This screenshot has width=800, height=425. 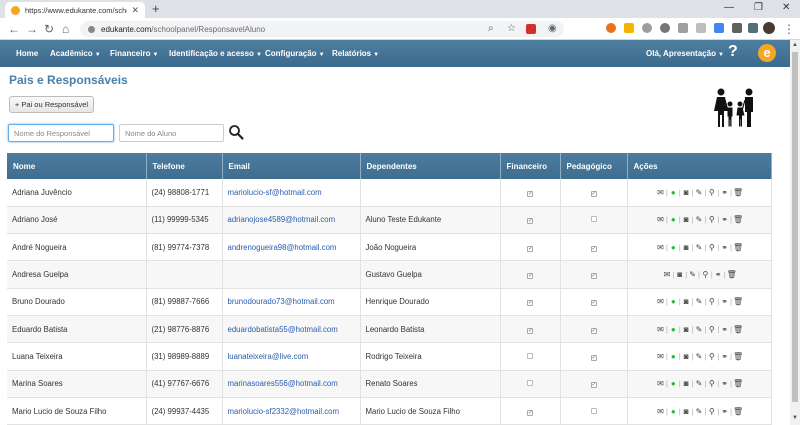 What do you see at coordinates (795, 227) in the screenshot?
I see `scrollbar-thumb` at bounding box center [795, 227].